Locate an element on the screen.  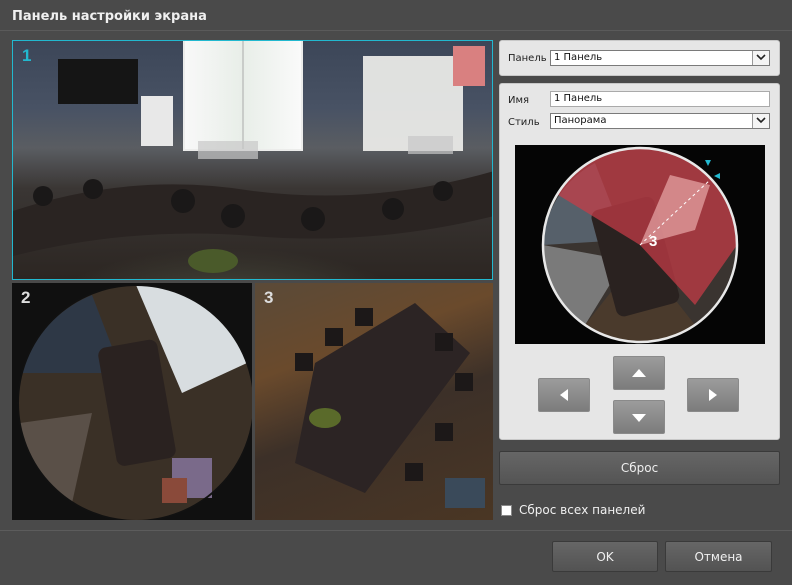
arrow-up-icon is located at coordinates (639, 372).